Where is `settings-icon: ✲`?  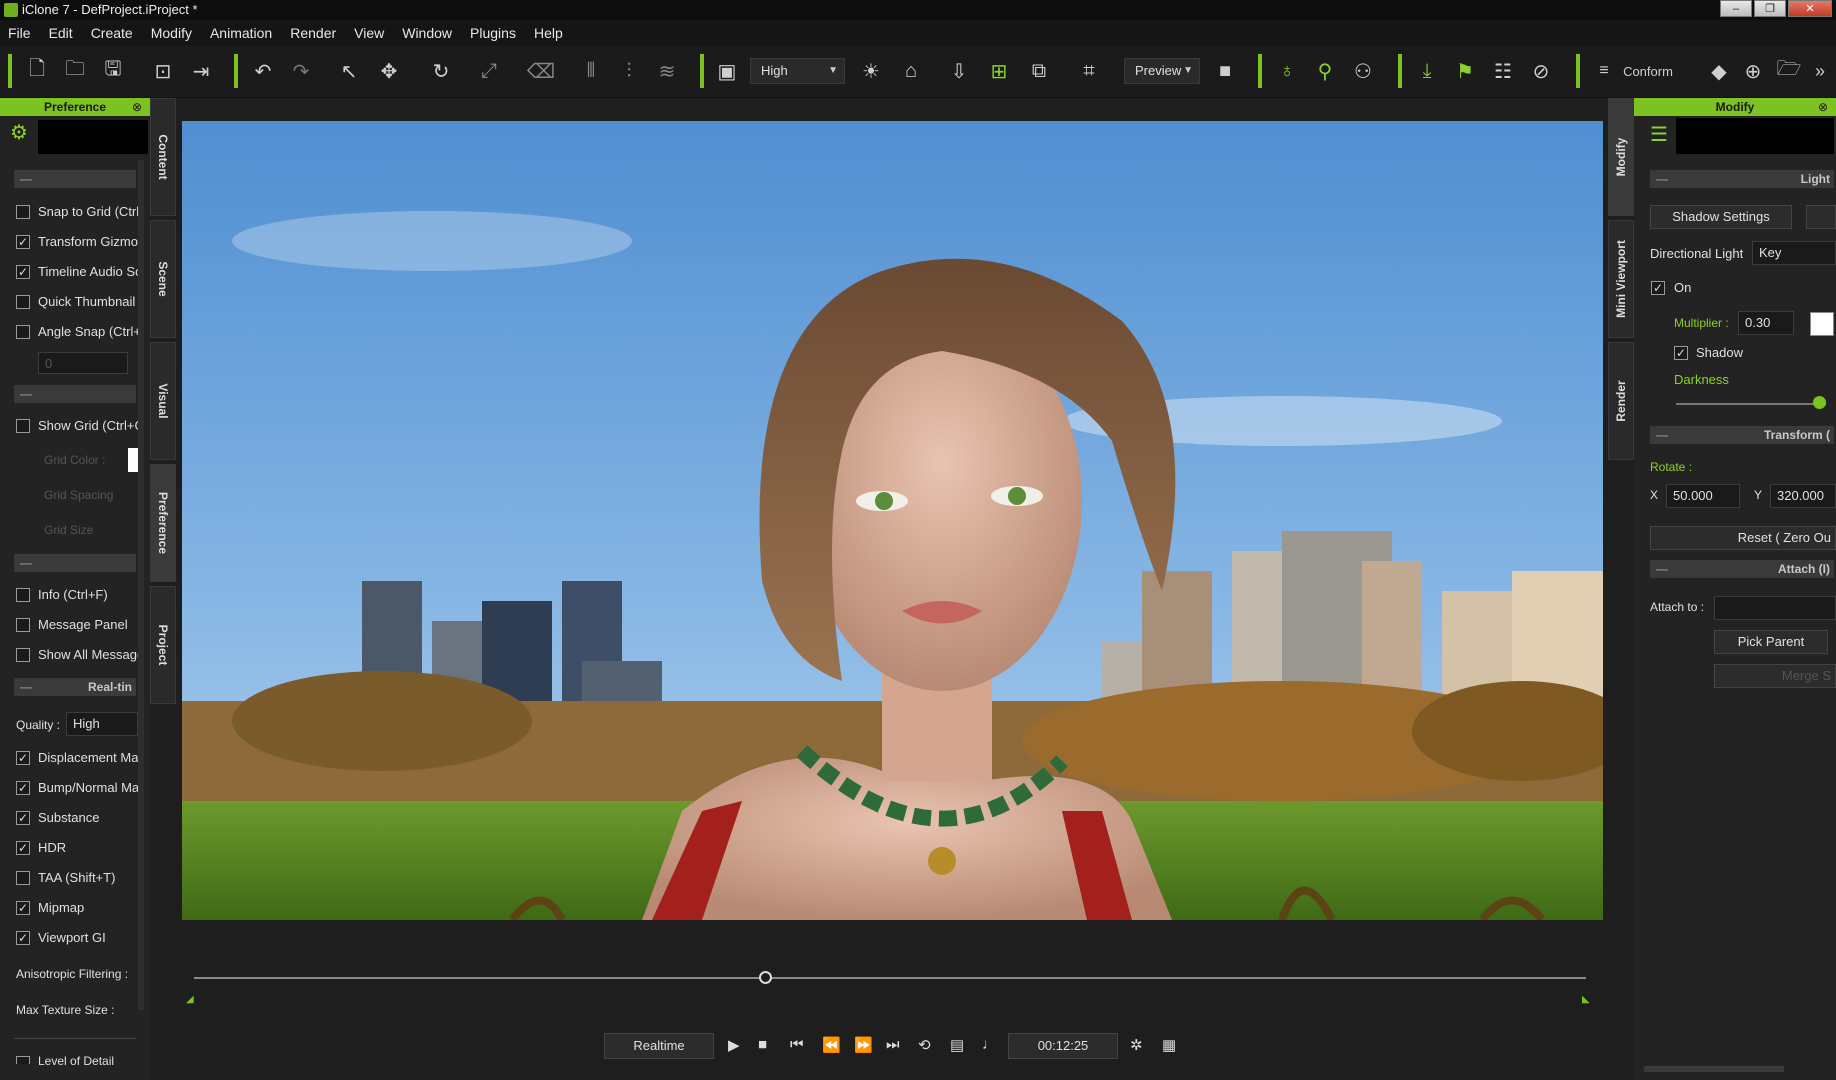 settings-icon: ✲ is located at coordinates (1136, 1045).